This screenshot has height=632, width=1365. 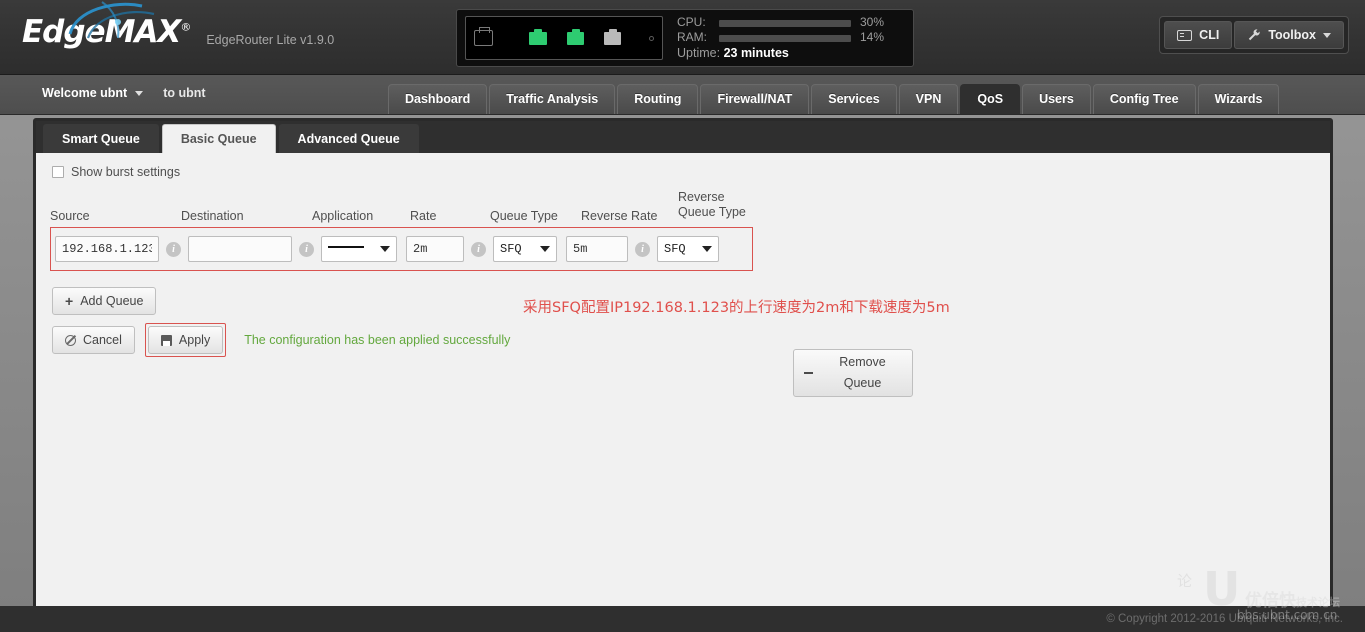 What do you see at coordinates (642, 249) in the screenshot?
I see `reverse-rate-info-icon: i` at bounding box center [642, 249].